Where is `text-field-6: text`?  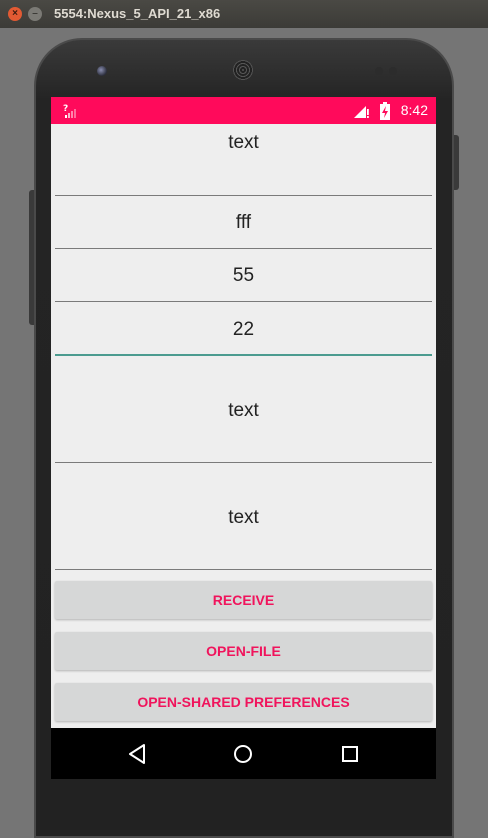
text-field-6: text is located at coordinates (243, 516).